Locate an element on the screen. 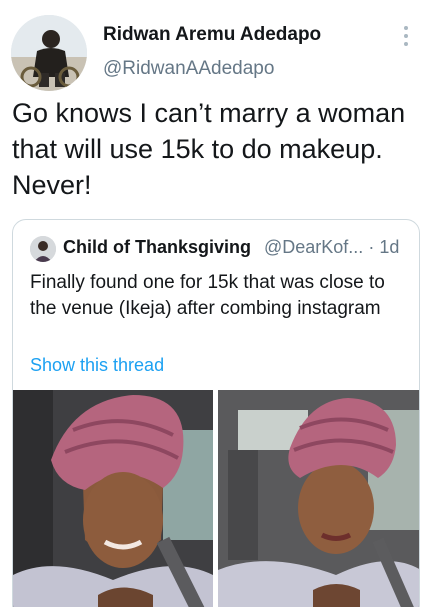 This screenshot has height=607, width=421. quoted-tweet-time: 1d is located at coordinates (389, 247).